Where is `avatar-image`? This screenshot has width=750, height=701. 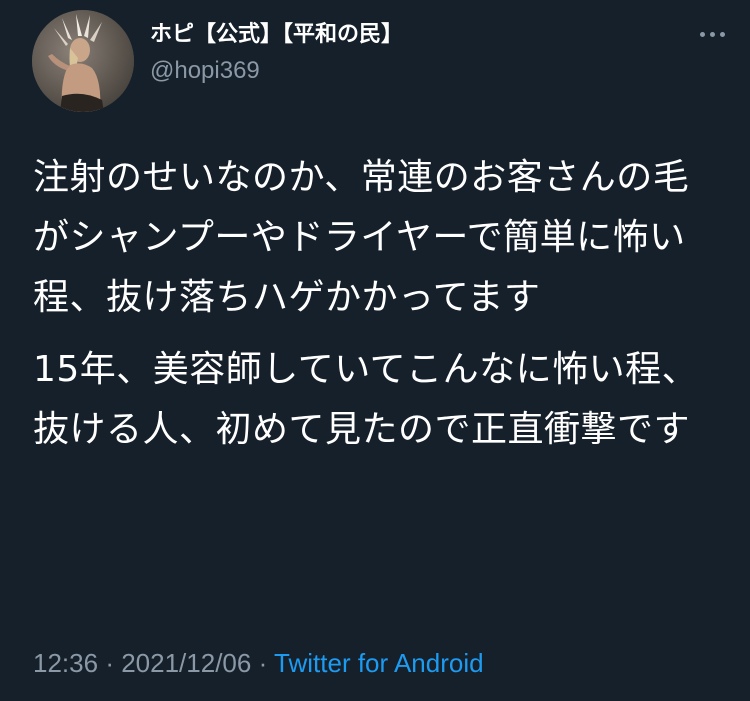
avatar-image is located at coordinates (83, 61).